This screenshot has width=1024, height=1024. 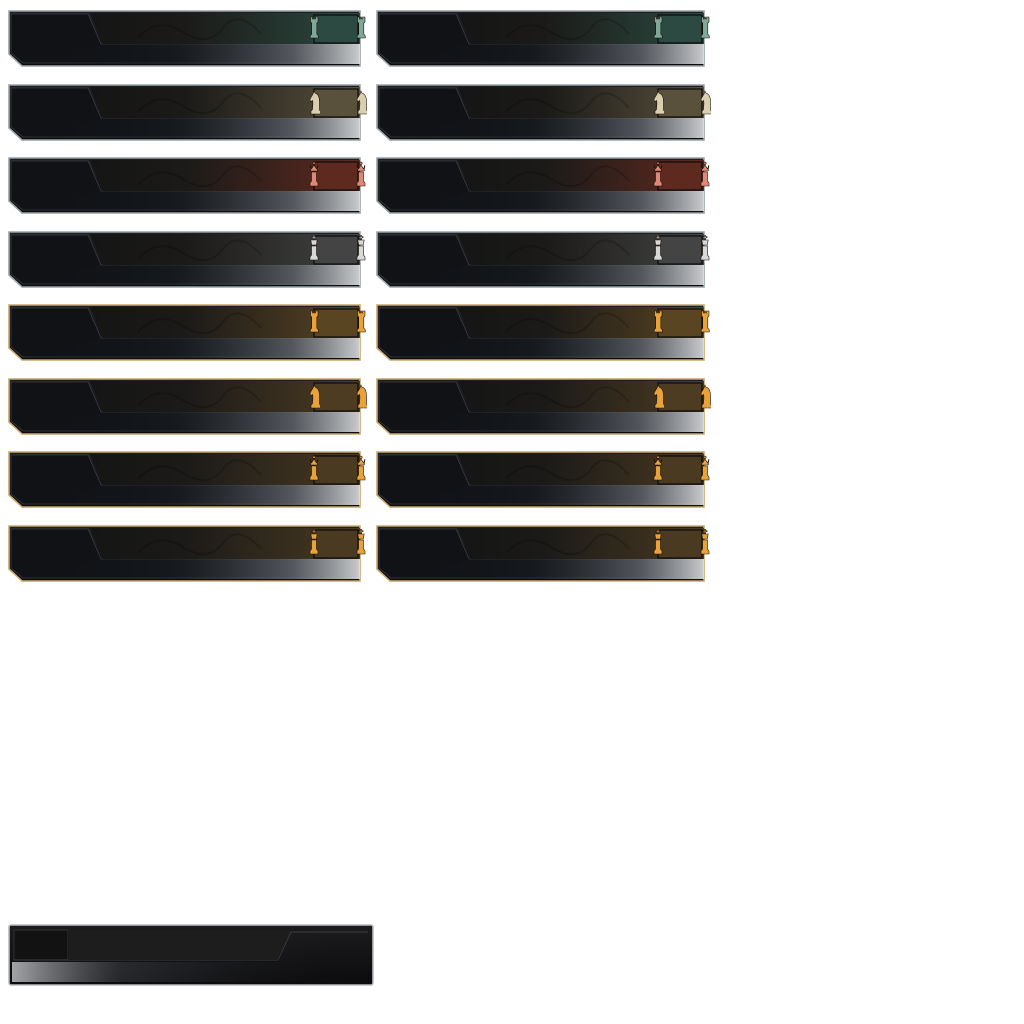 I want to click on empty-nameplate-bar, so click(x=191, y=955).